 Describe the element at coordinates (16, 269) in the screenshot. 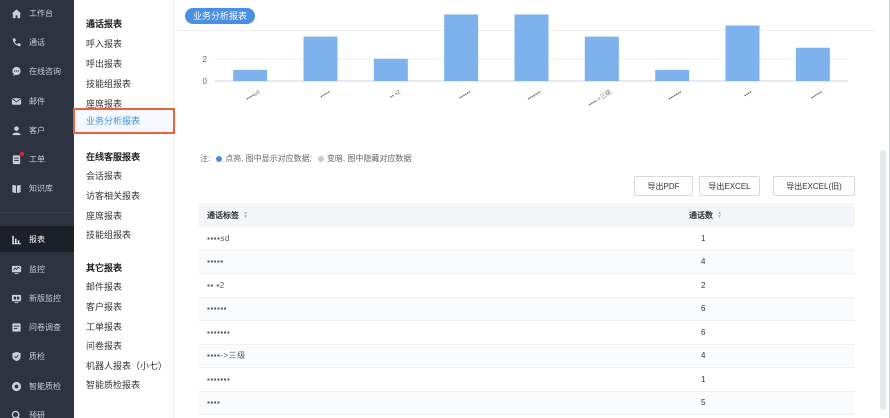

I see `monitor-icon` at that location.